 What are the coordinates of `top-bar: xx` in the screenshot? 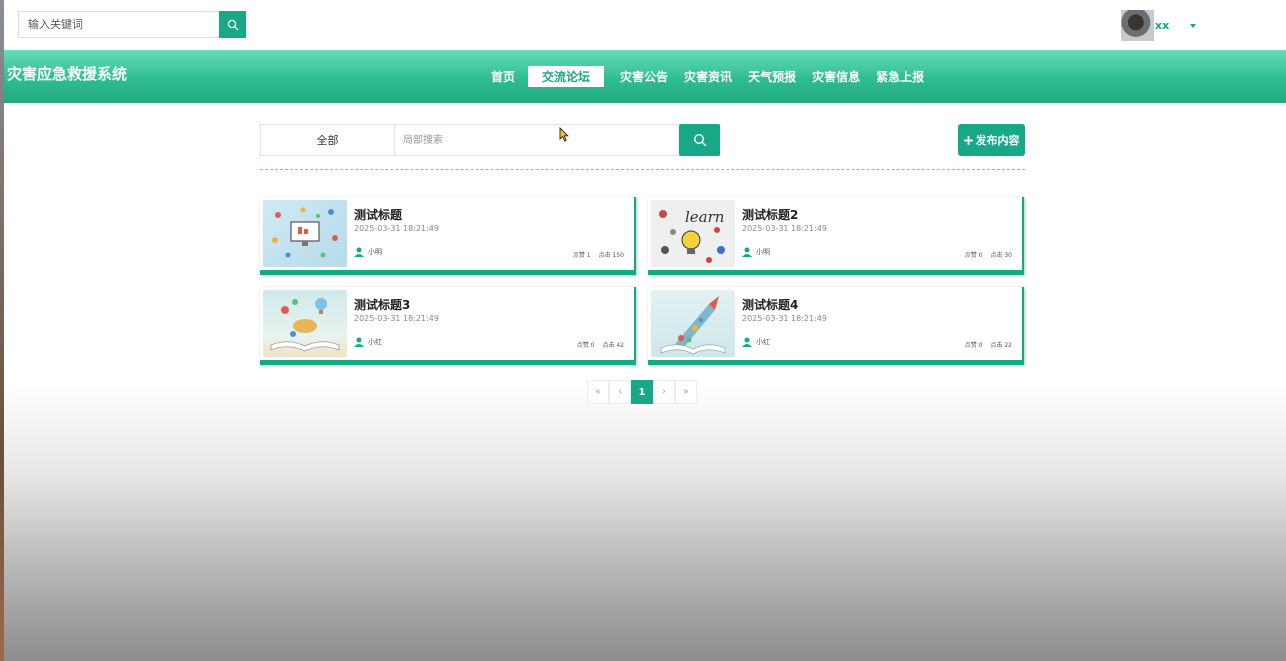 It's located at (645, 25).